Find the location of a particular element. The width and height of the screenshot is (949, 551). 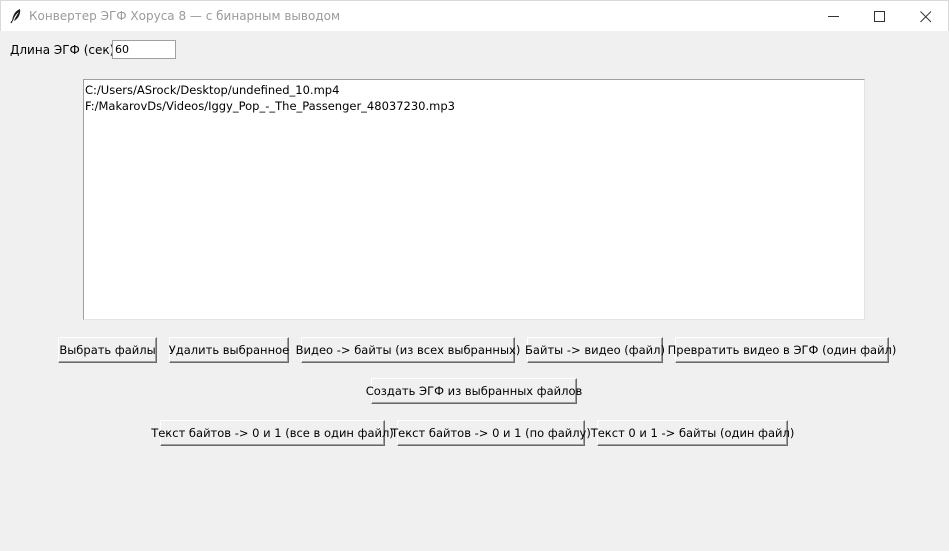

minimize-icon is located at coordinates (833, 16).